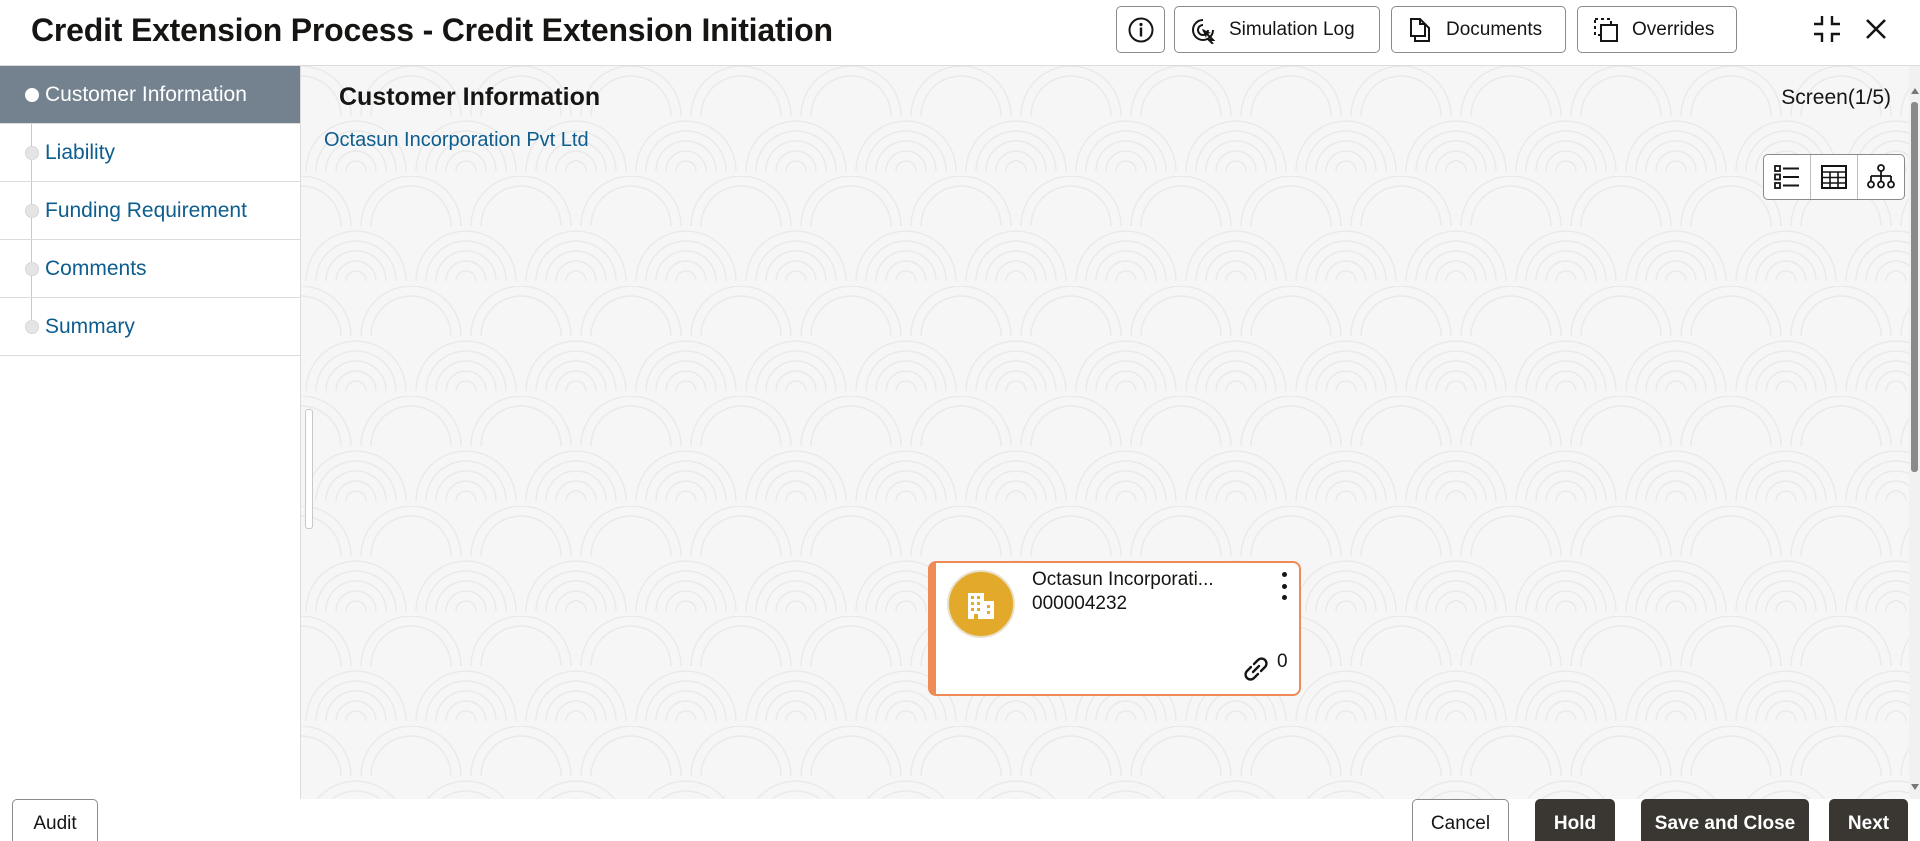  I want to click on minimize-icon, so click(1827, 29).